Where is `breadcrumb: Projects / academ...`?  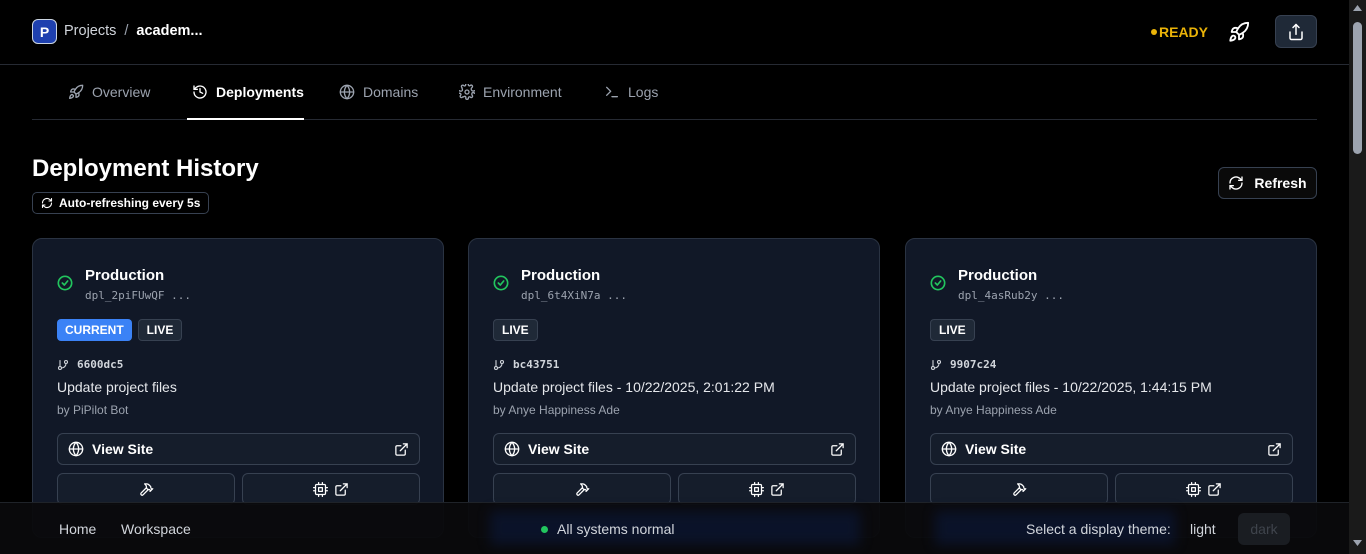
breadcrumb: Projects / academ... is located at coordinates (133, 31).